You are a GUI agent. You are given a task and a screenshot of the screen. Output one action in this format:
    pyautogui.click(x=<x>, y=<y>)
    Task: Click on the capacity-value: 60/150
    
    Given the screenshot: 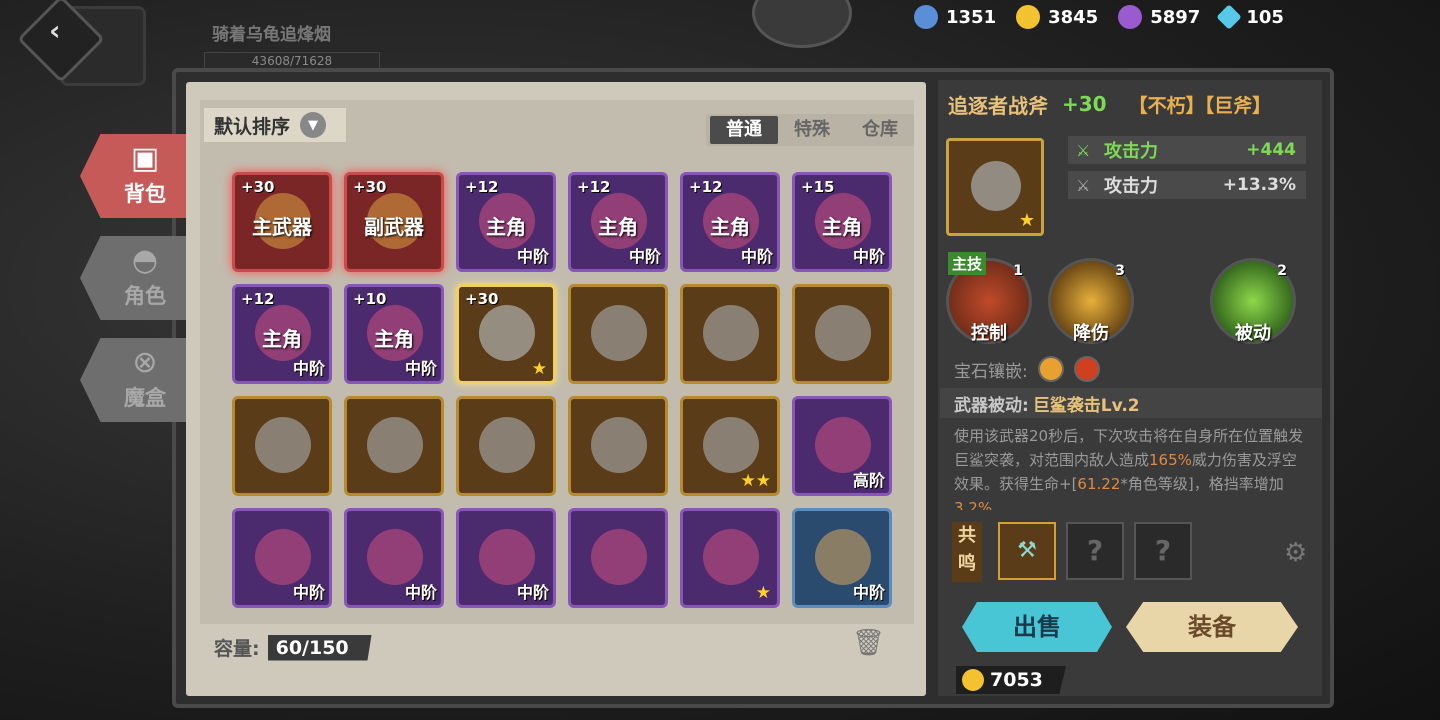 What is the action you would take?
    pyautogui.click(x=319, y=647)
    